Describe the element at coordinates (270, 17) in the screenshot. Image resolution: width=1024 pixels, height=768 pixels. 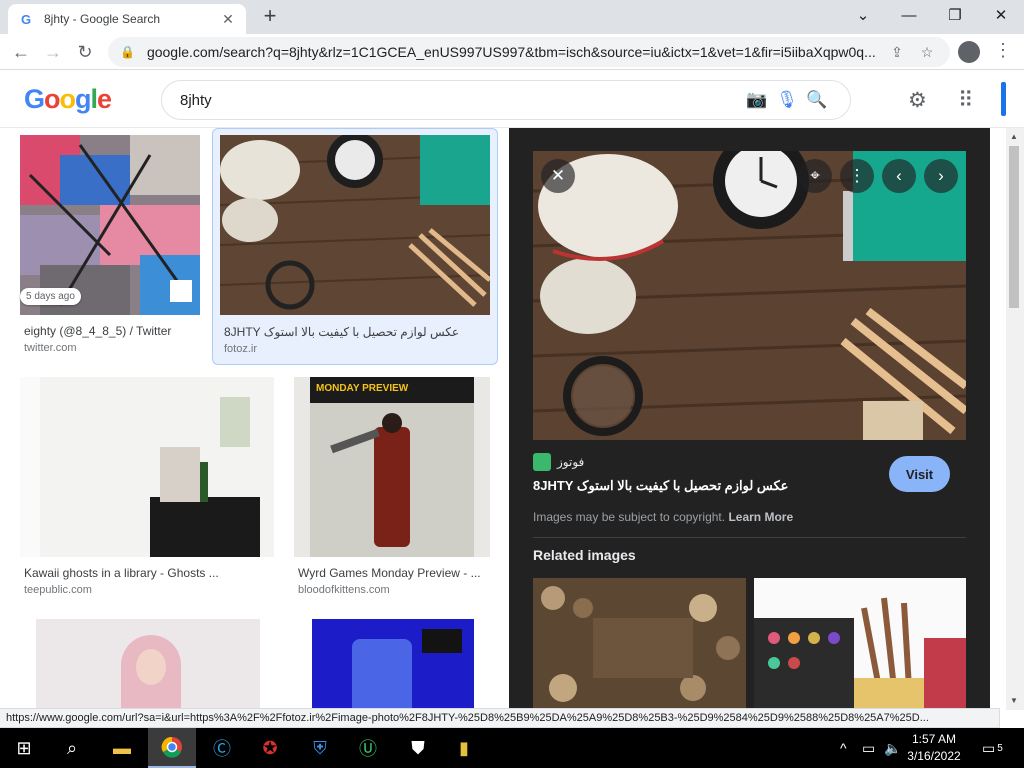
I see `new-tab-icon: +` at that location.